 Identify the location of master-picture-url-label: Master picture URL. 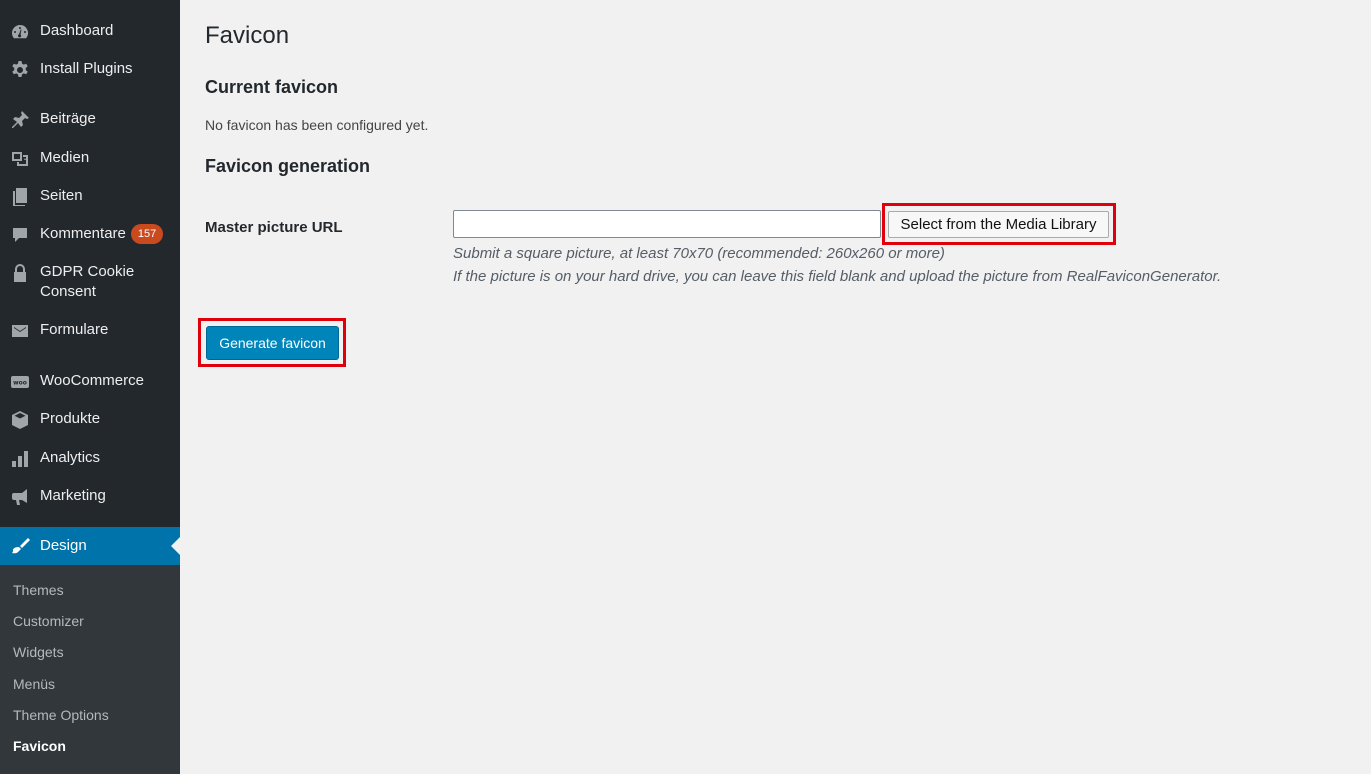
(274, 227).